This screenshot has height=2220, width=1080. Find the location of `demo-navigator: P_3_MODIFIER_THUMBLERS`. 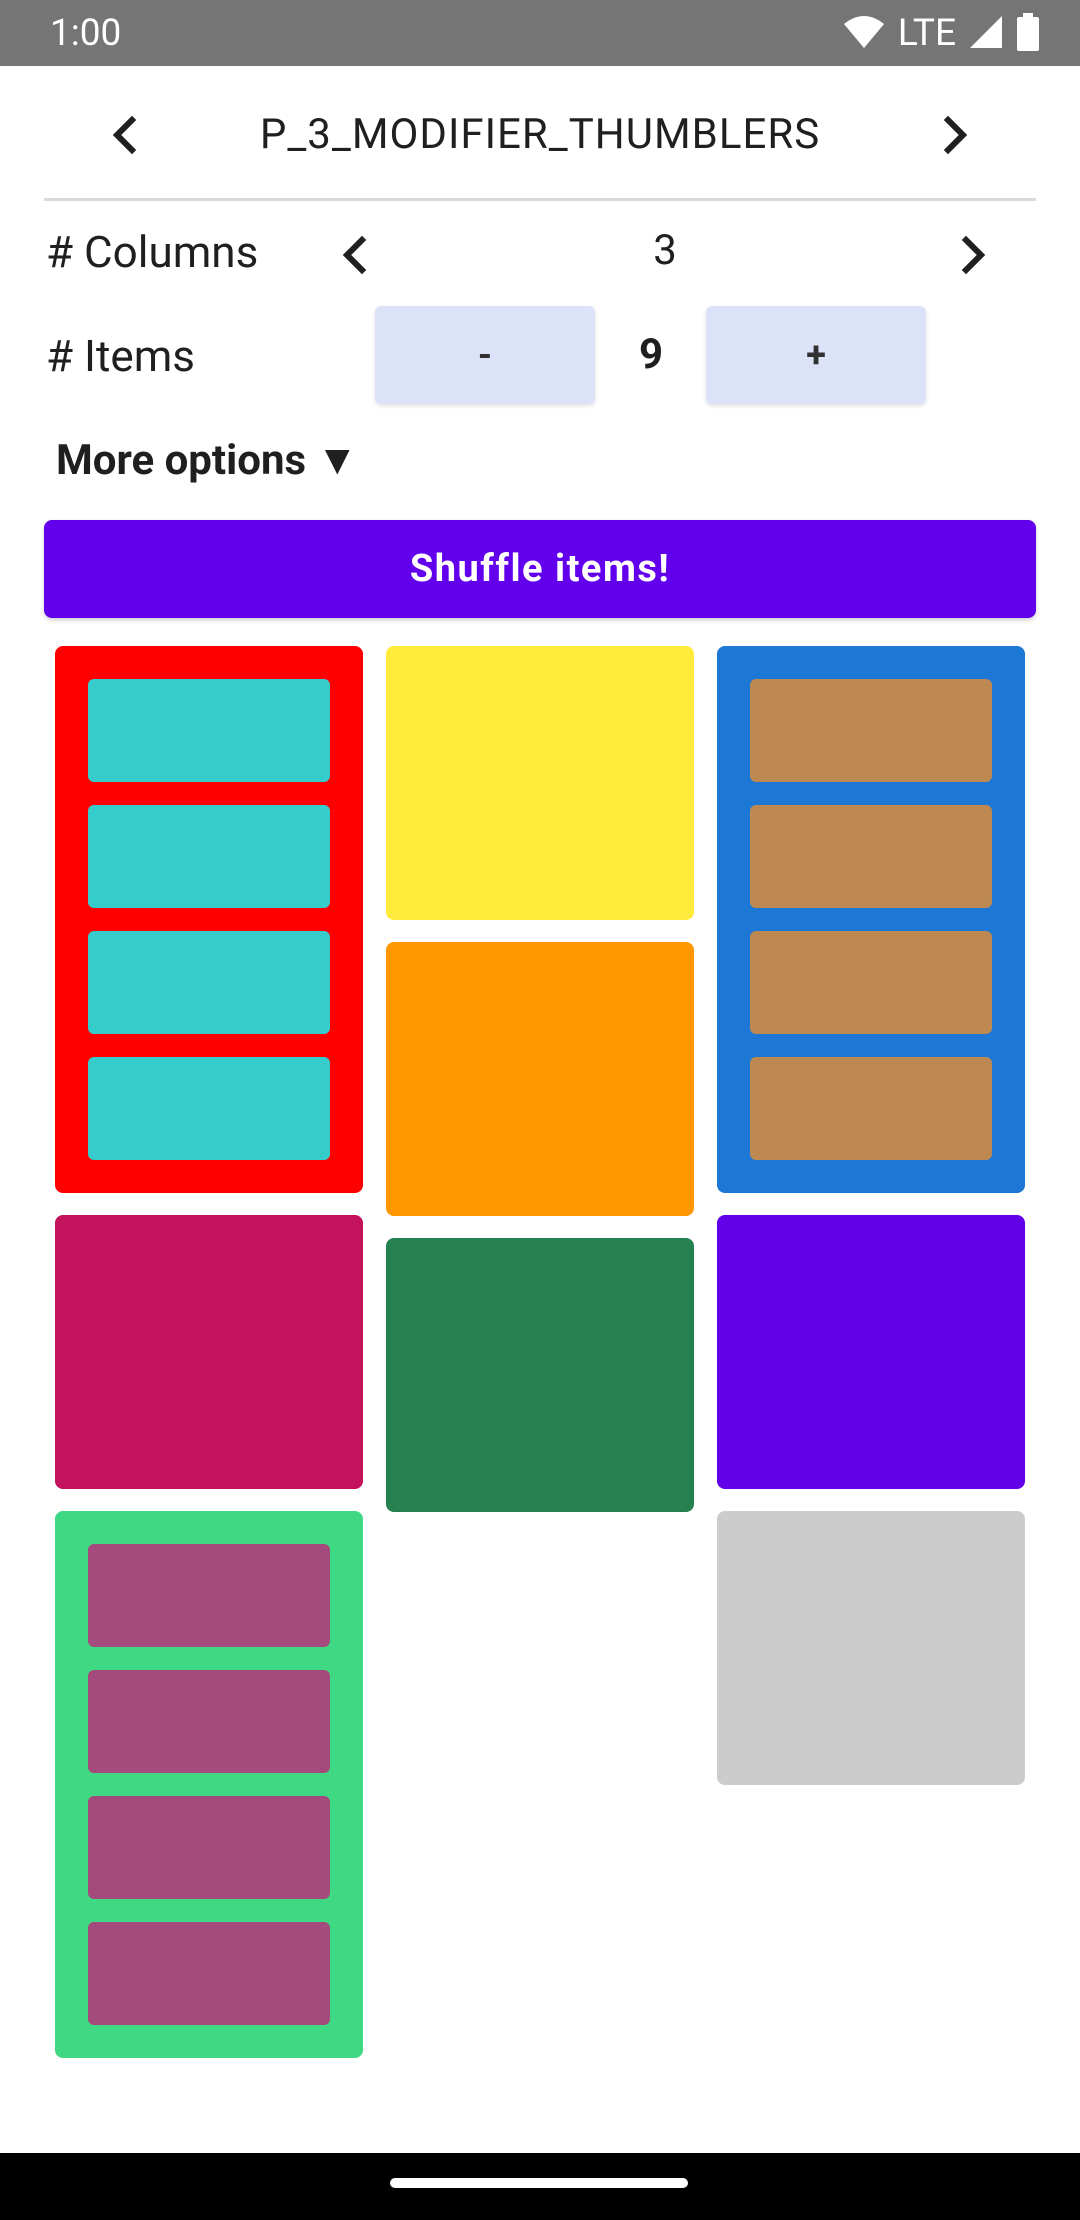

demo-navigator: P_3_MODIFIER_THUMBLERS is located at coordinates (540, 132).